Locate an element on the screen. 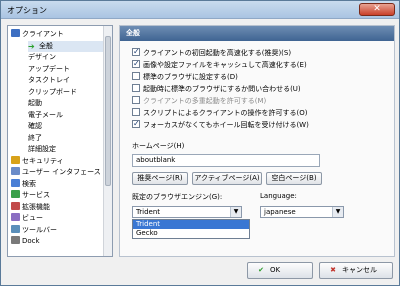 The height and width of the screenshot is (286, 400). homepage-input: aboutblank is located at coordinates (226, 160).